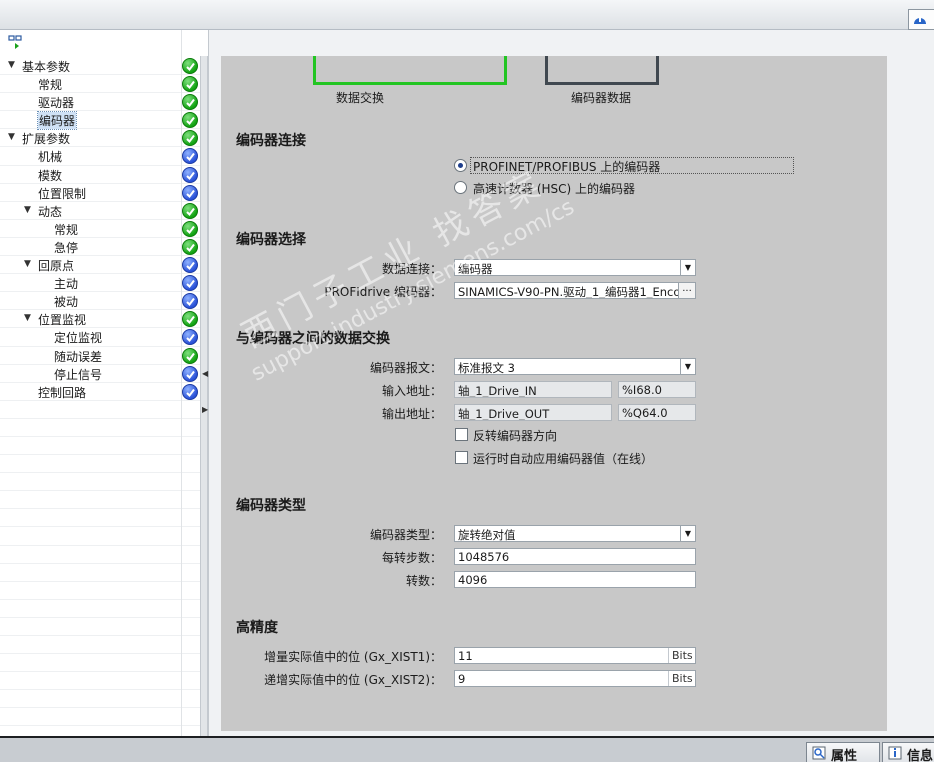 Image resolution: width=934 pixels, height=762 pixels. Describe the element at coordinates (100, 247) in the screenshot. I see `tree-row: 急停` at that location.